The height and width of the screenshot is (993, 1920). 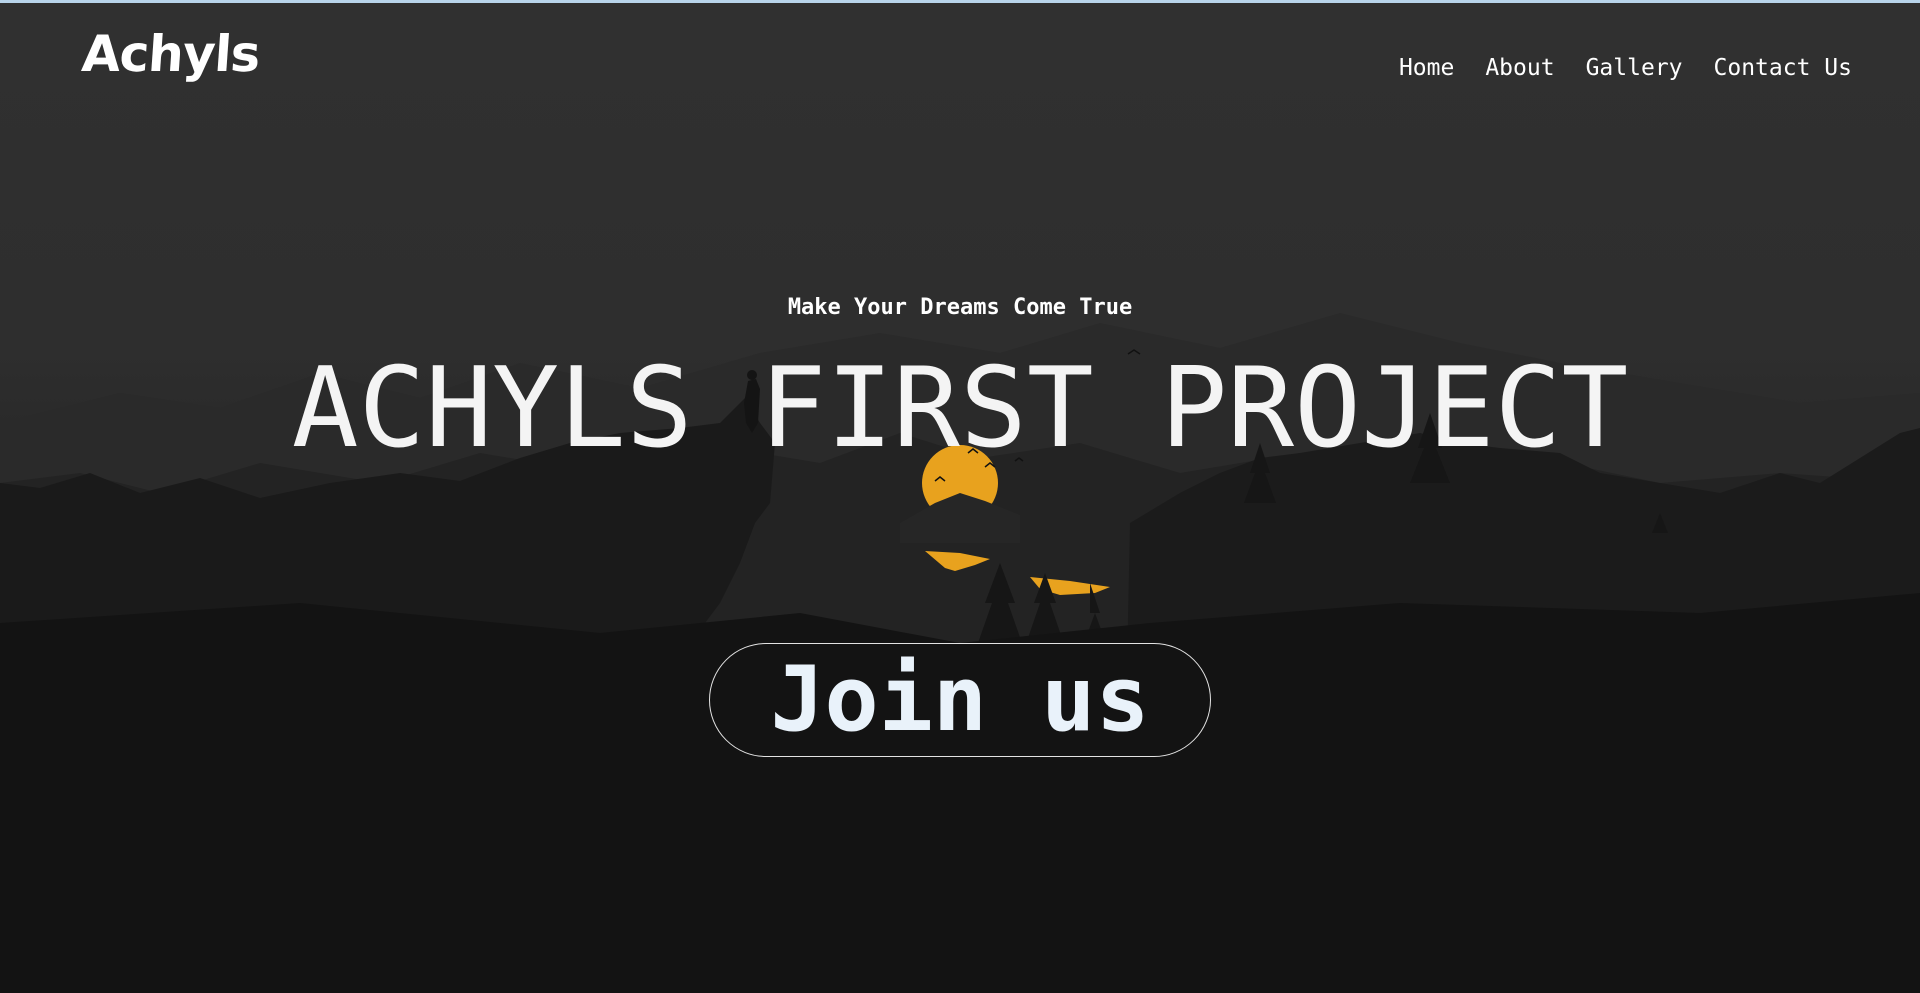 I want to click on nav-link-home: Home, so click(x=1426, y=68).